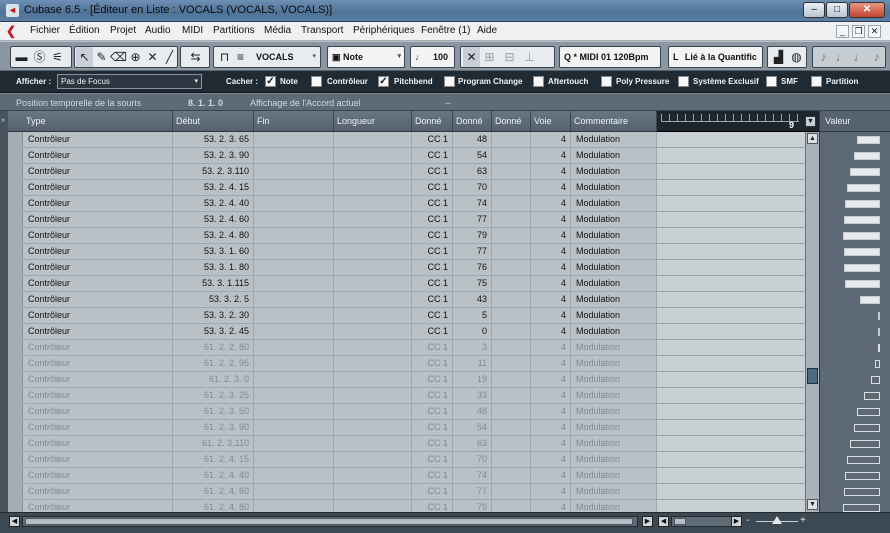 The image size is (890, 533). I want to click on cell-start: 53. 2. 3. 65, so click(213, 140).